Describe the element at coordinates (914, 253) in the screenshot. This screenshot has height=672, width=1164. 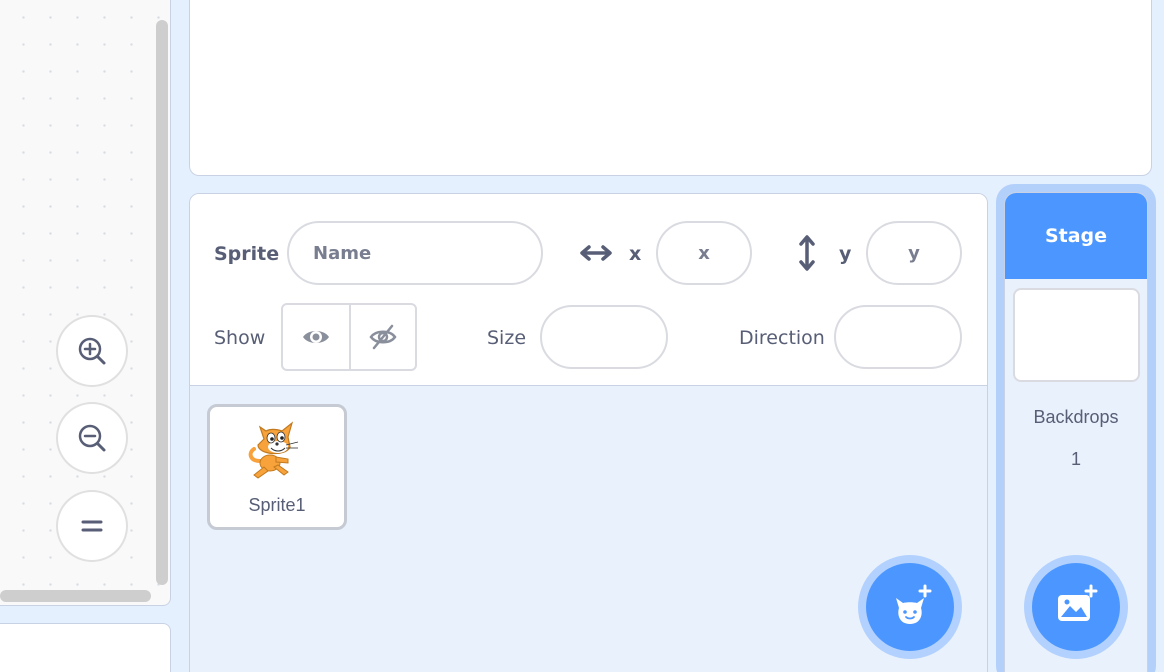
I see `y-position-input` at that location.